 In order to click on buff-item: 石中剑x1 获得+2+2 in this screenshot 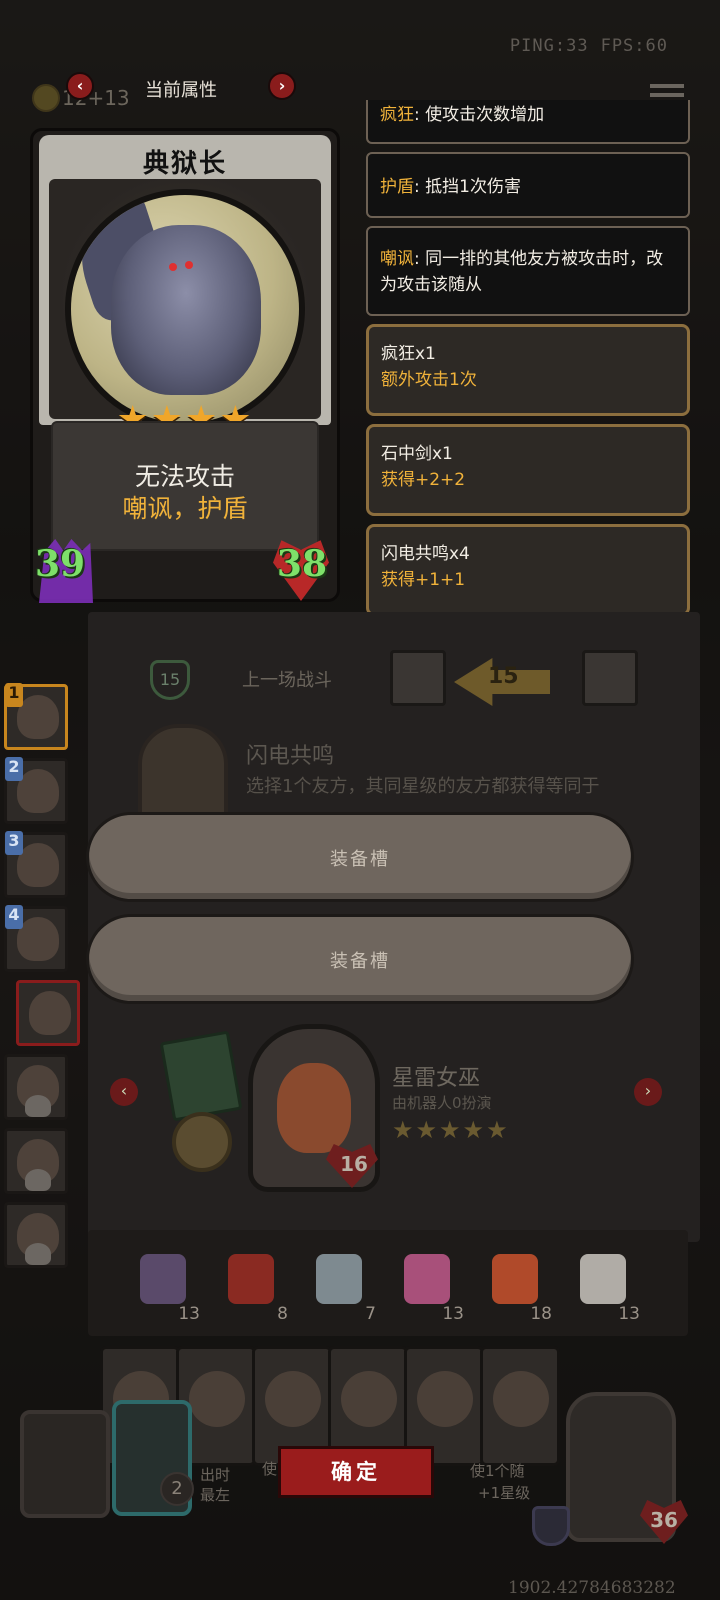, I will do `click(528, 470)`.